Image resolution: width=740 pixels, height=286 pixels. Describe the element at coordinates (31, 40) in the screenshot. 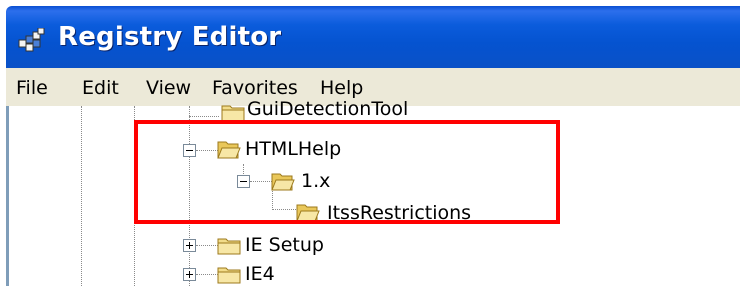

I see `registry-editor-app-icon` at that location.